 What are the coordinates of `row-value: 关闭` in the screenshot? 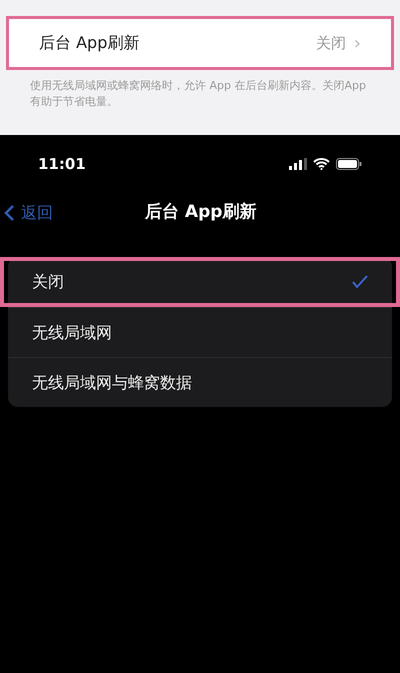 It's located at (331, 43).